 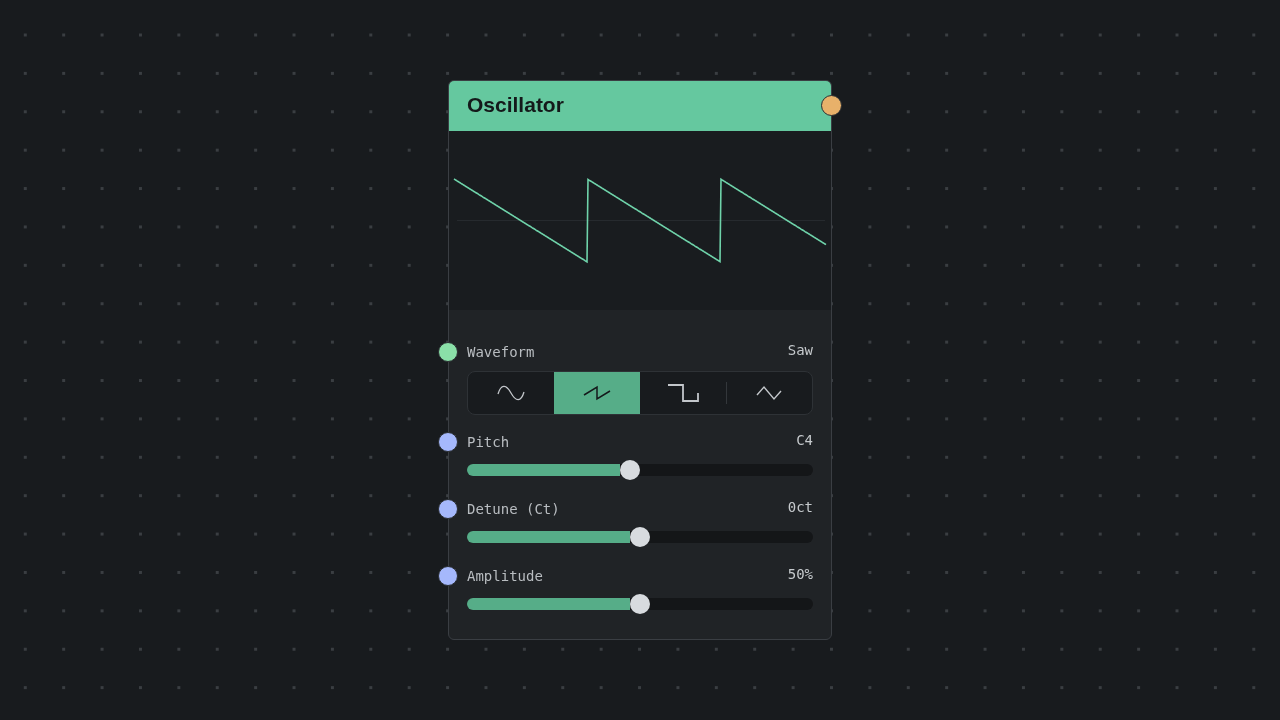 I want to click on sine-wave-icon, so click(x=510, y=393).